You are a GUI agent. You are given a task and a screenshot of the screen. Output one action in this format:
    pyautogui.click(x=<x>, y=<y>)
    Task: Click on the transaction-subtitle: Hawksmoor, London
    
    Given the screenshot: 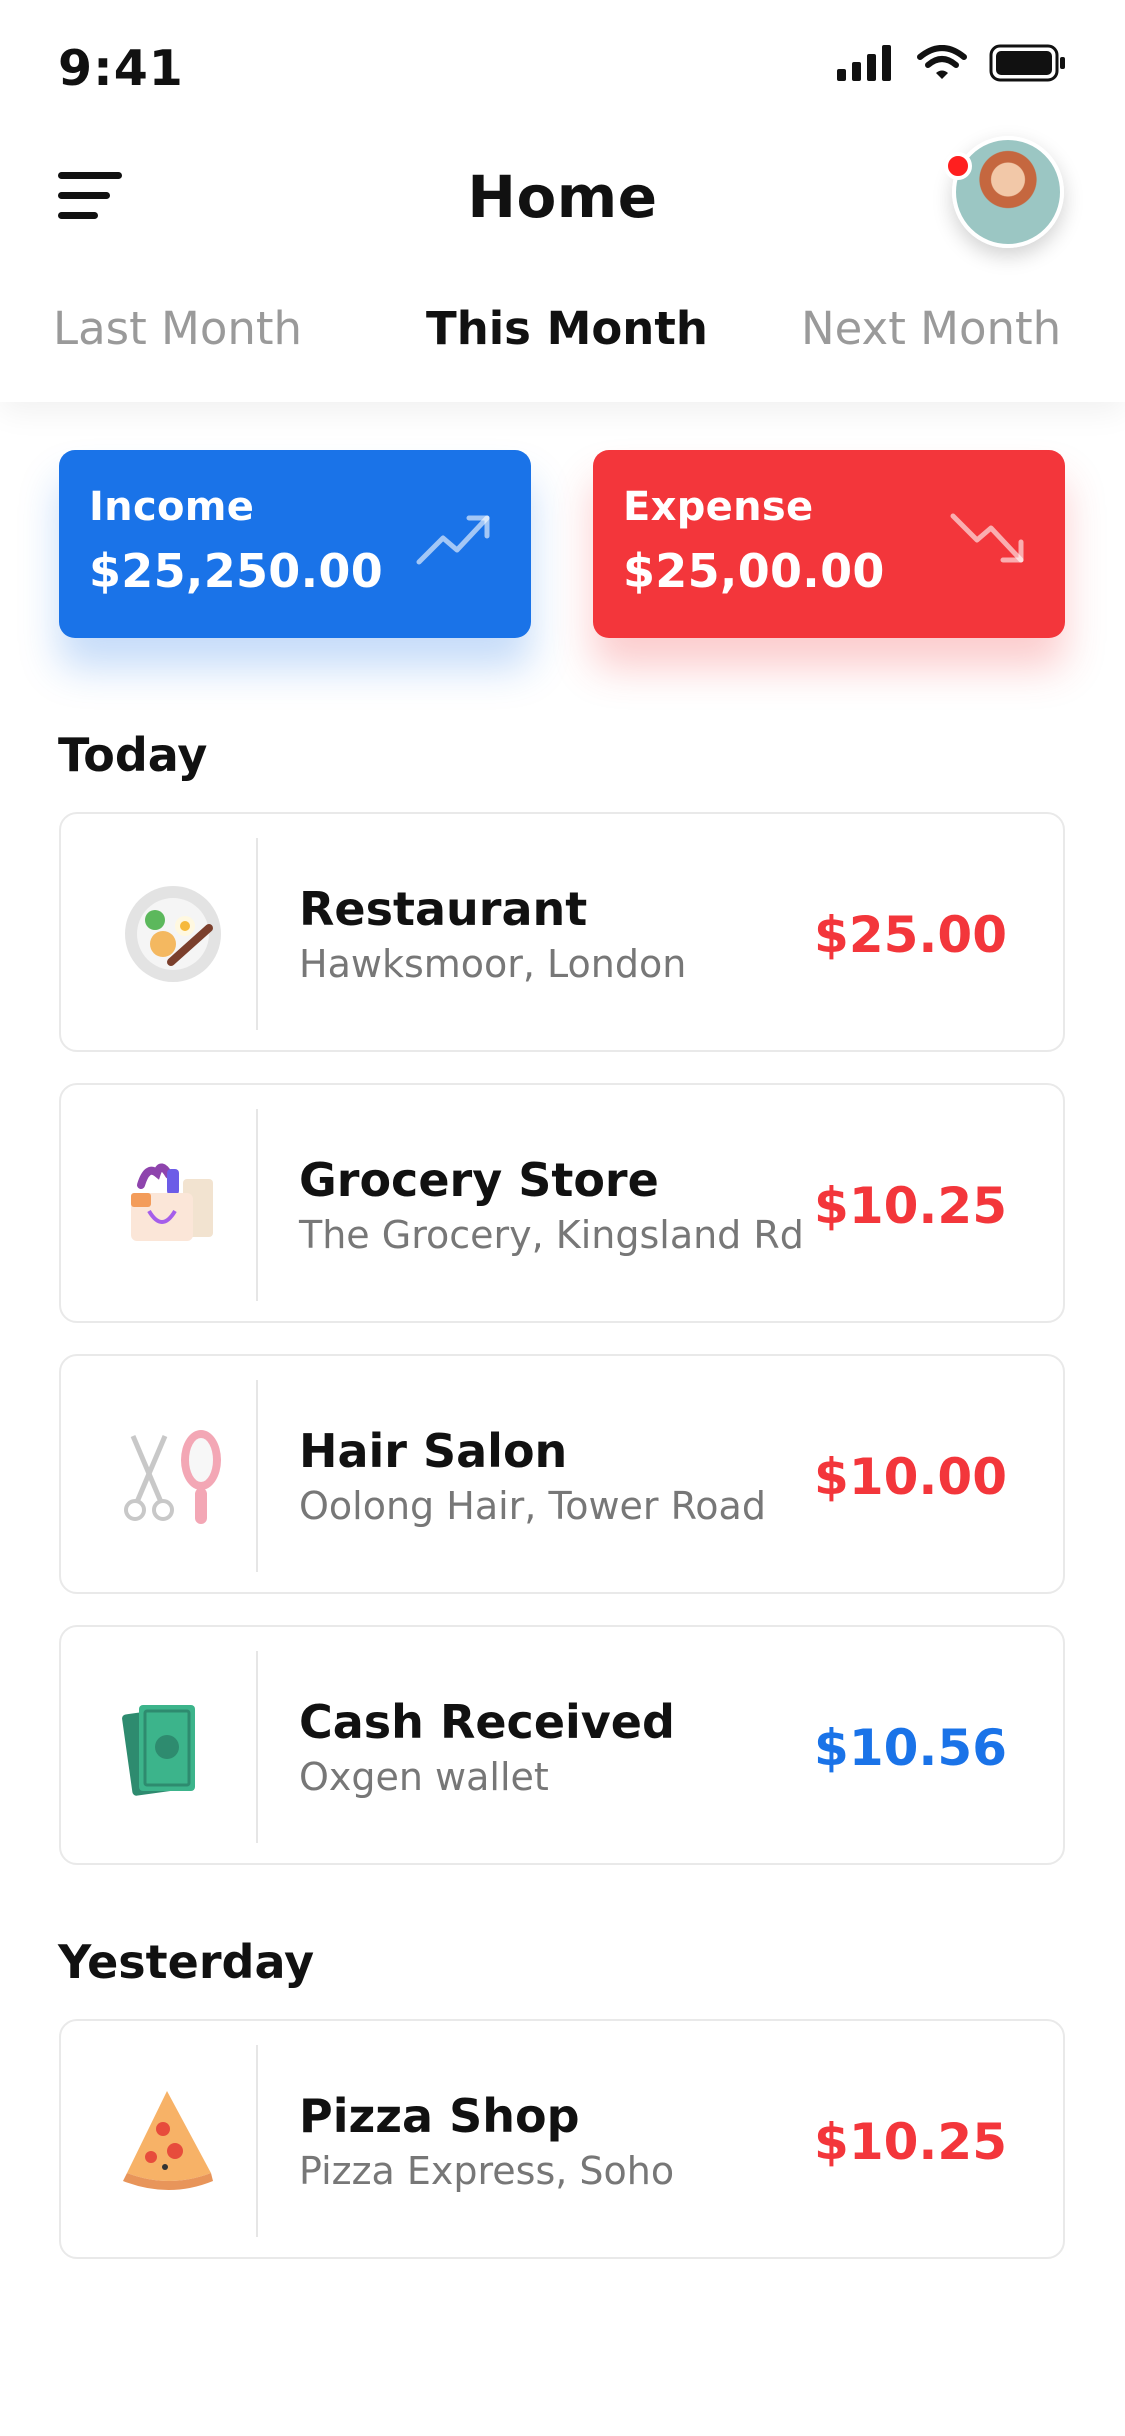 What is the action you would take?
    pyautogui.click(x=493, y=964)
    